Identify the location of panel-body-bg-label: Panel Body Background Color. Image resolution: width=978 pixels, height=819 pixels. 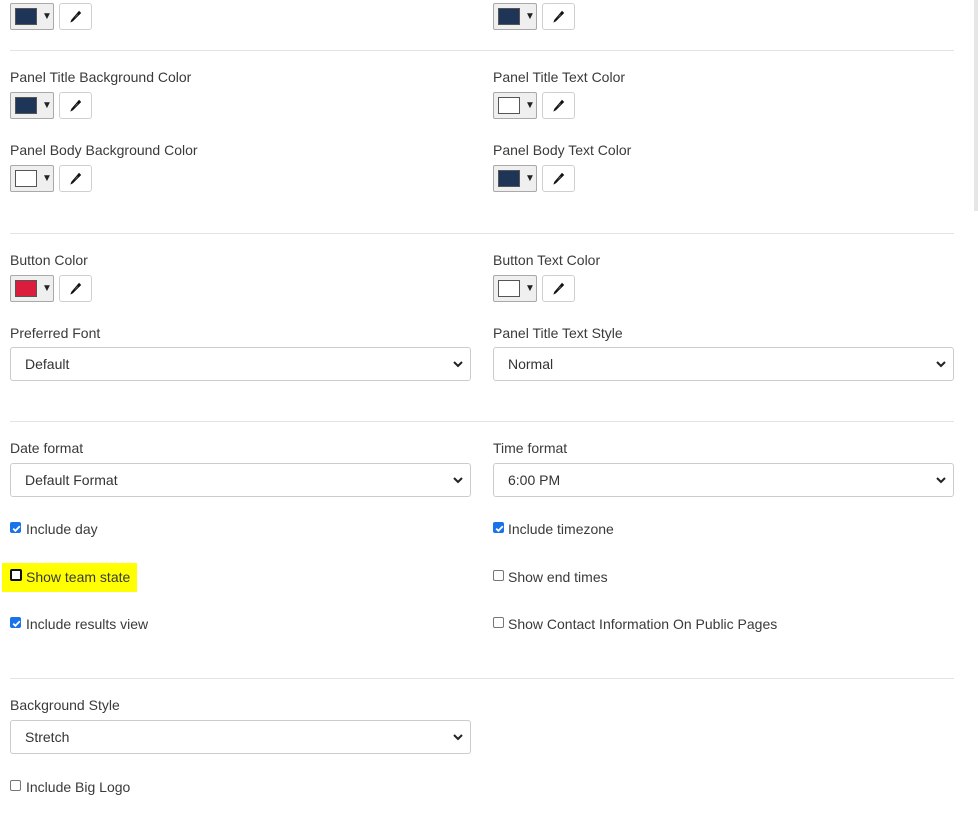
(104, 150).